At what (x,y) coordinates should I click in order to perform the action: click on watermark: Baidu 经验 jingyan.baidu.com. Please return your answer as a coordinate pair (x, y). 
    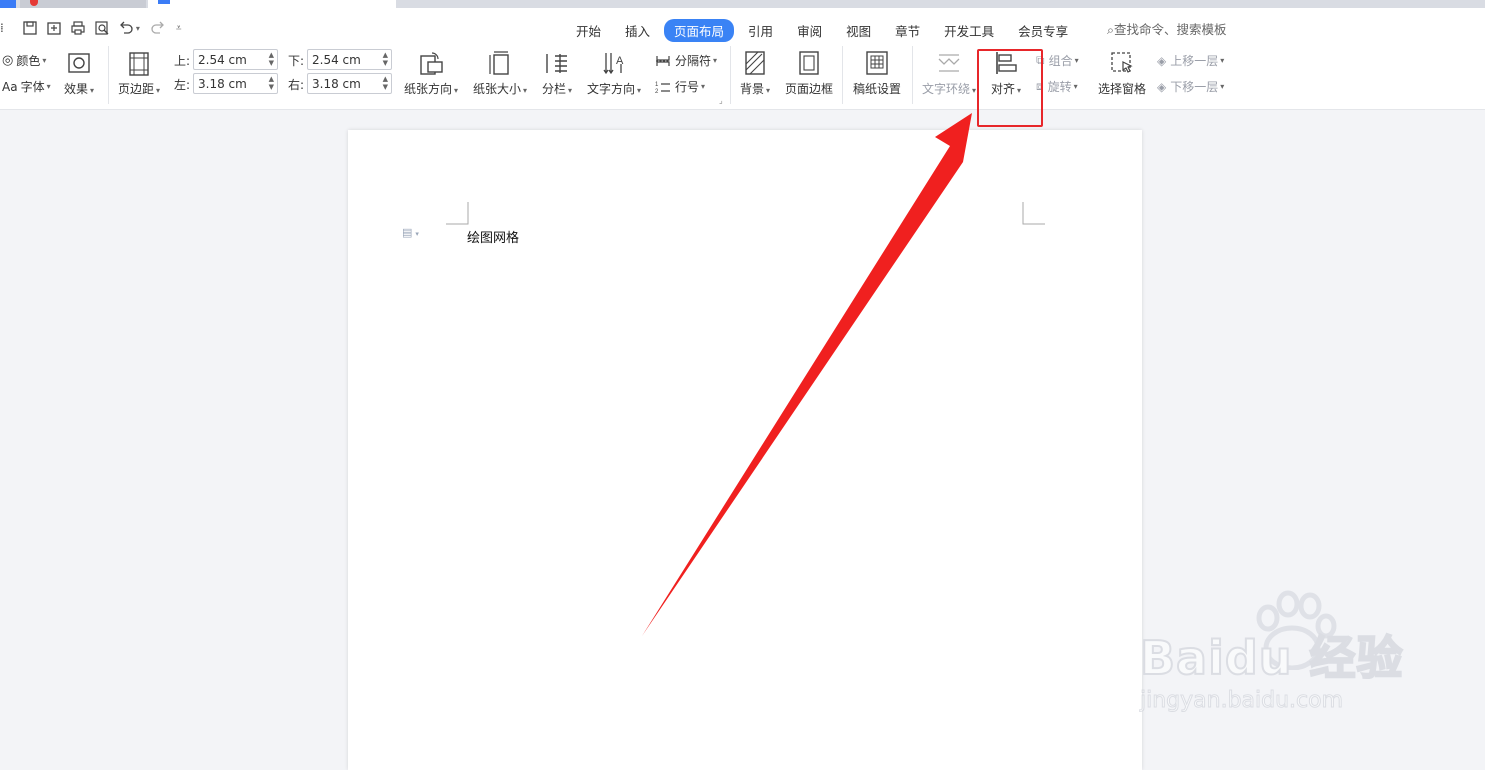
    Looking at the image, I should click on (1289, 655).